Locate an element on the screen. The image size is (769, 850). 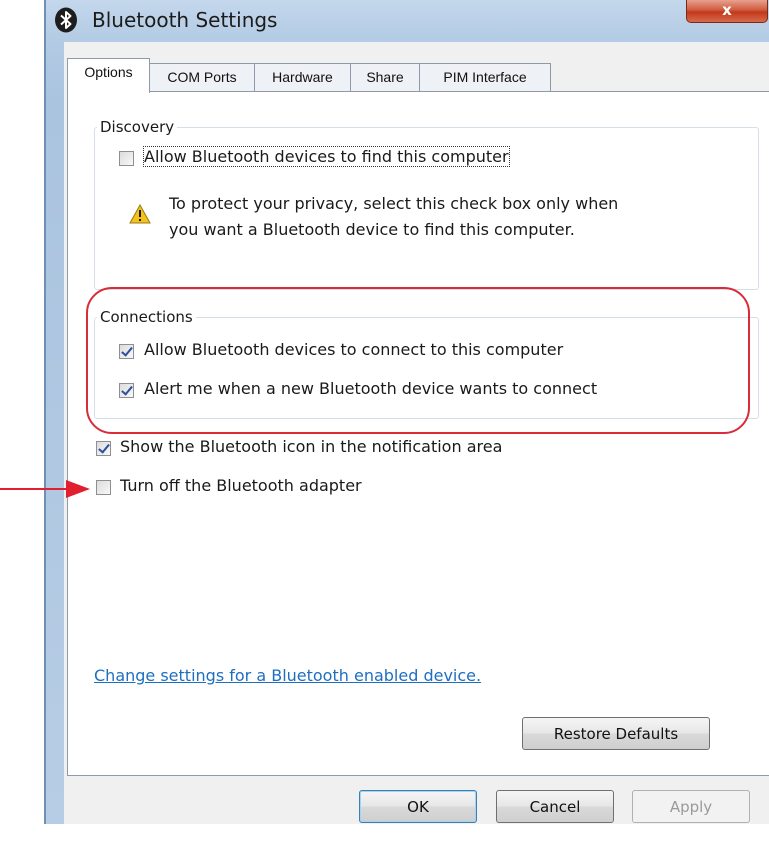
allow-find-checkbox is located at coordinates (126, 158).